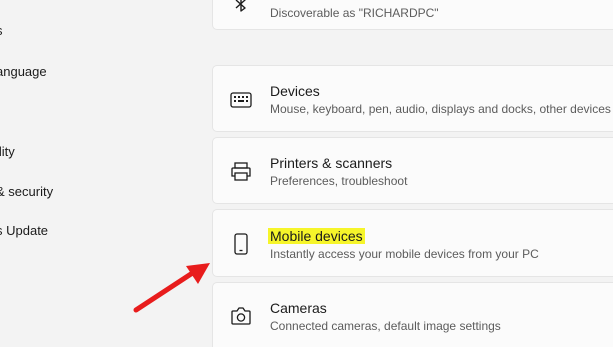 This screenshot has width=613, height=347. What do you see at coordinates (7, 151) in the screenshot?
I see `nav-item-accessibility: ility` at bounding box center [7, 151].